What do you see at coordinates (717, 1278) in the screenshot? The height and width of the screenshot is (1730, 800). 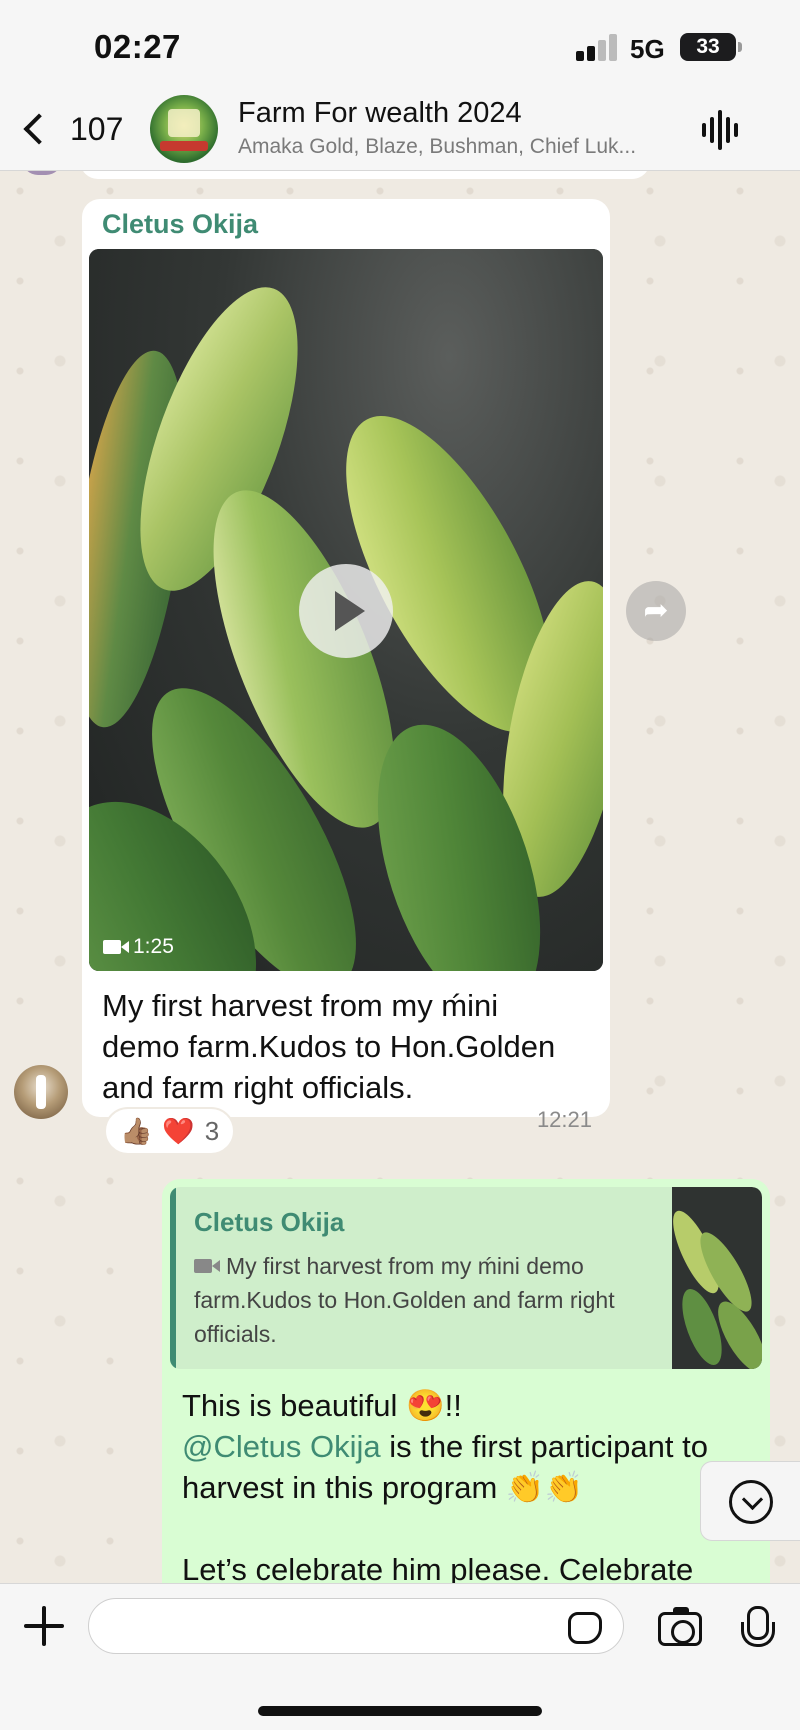 I see `quote-thumbnail` at bounding box center [717, 1278].